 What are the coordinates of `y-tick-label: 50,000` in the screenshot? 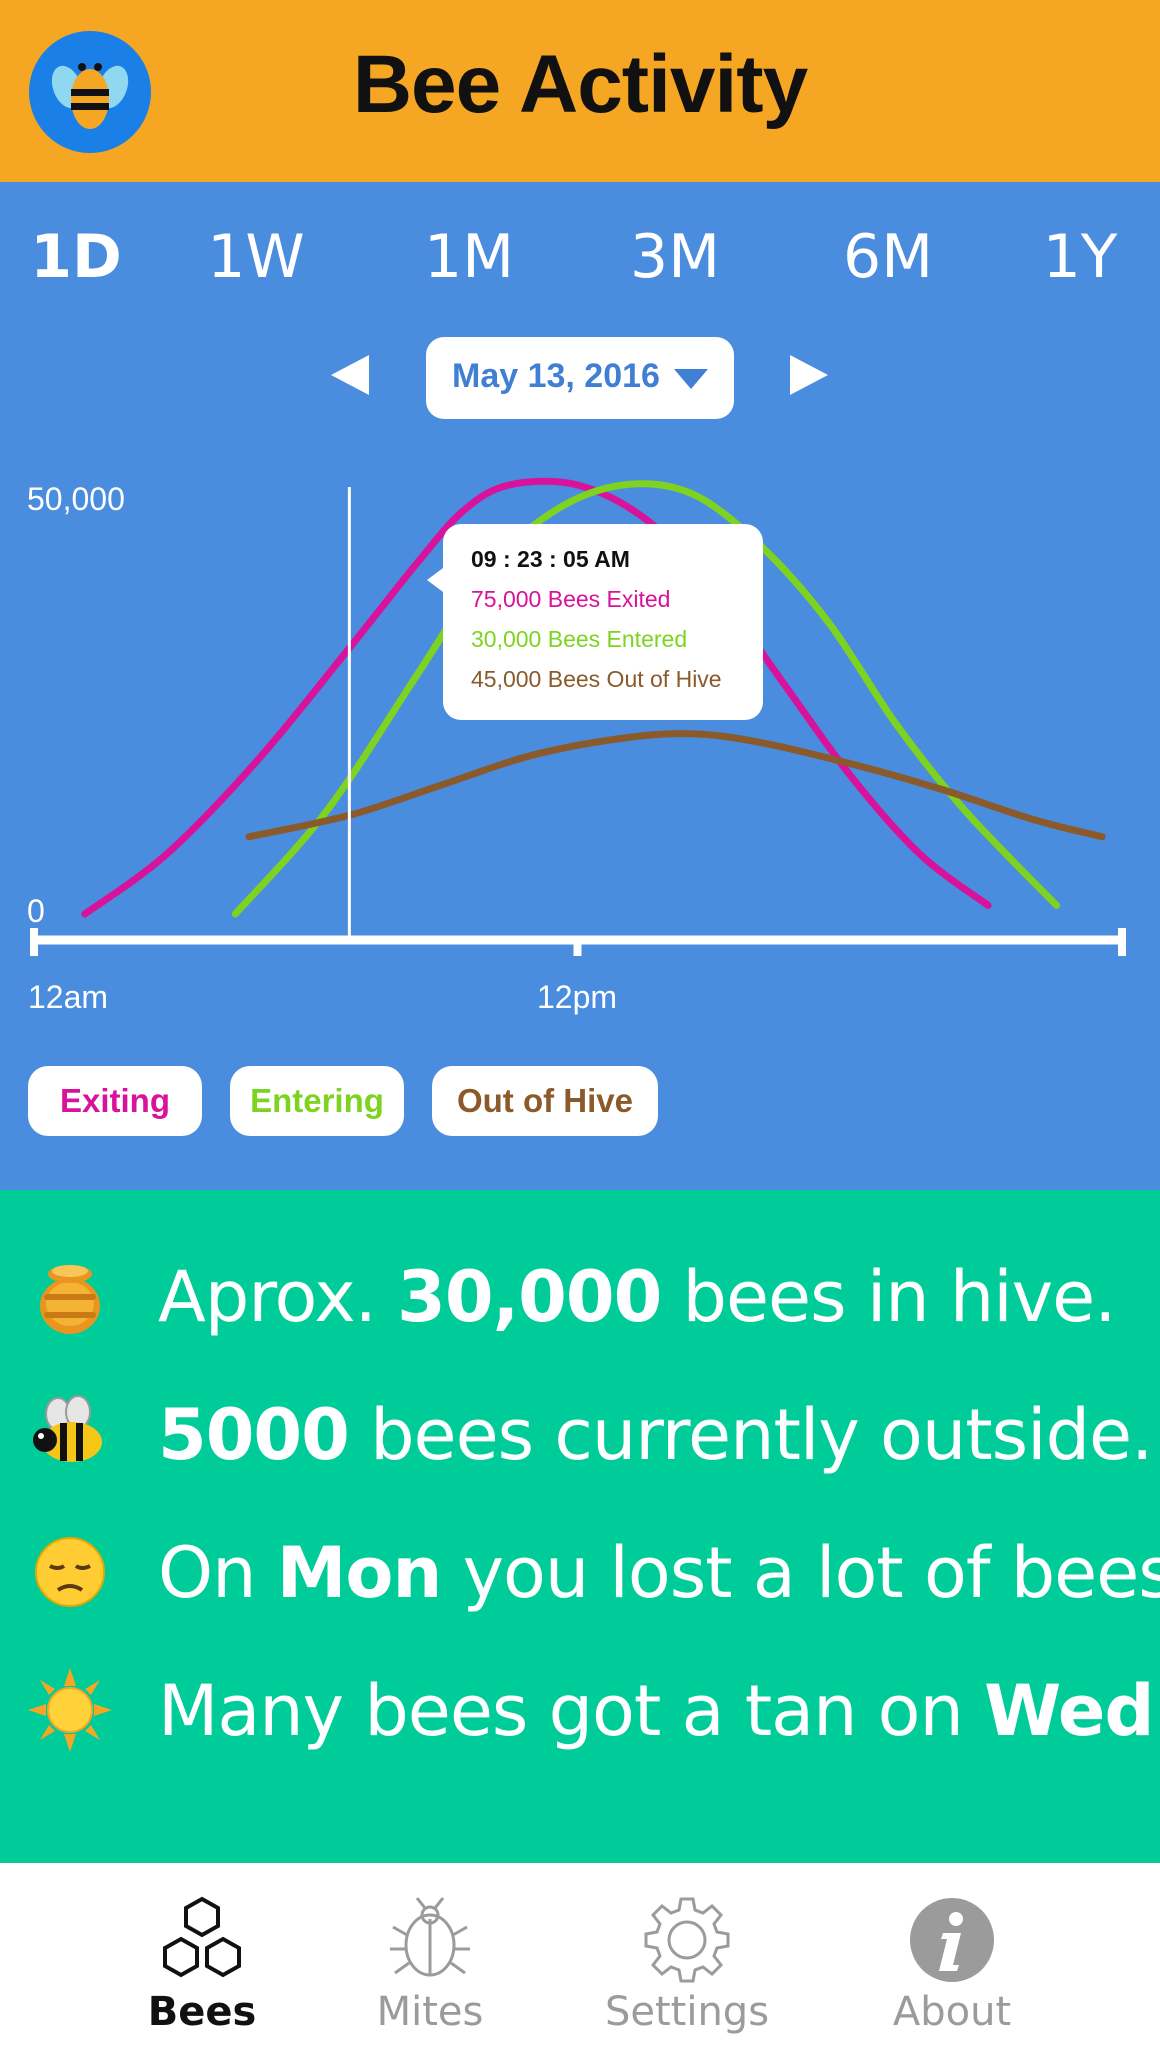 It's located at (76, 499).